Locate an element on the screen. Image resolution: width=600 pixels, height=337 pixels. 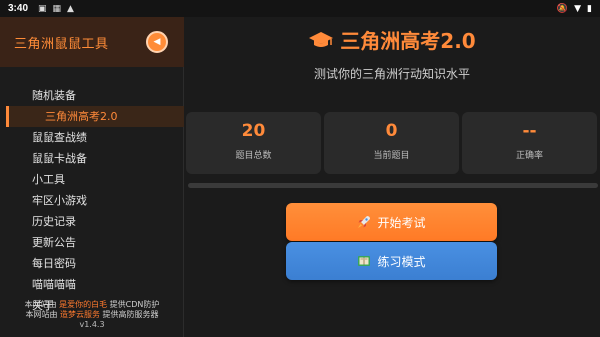
stat-label: 正确率 is located at coordinates (529, 156).